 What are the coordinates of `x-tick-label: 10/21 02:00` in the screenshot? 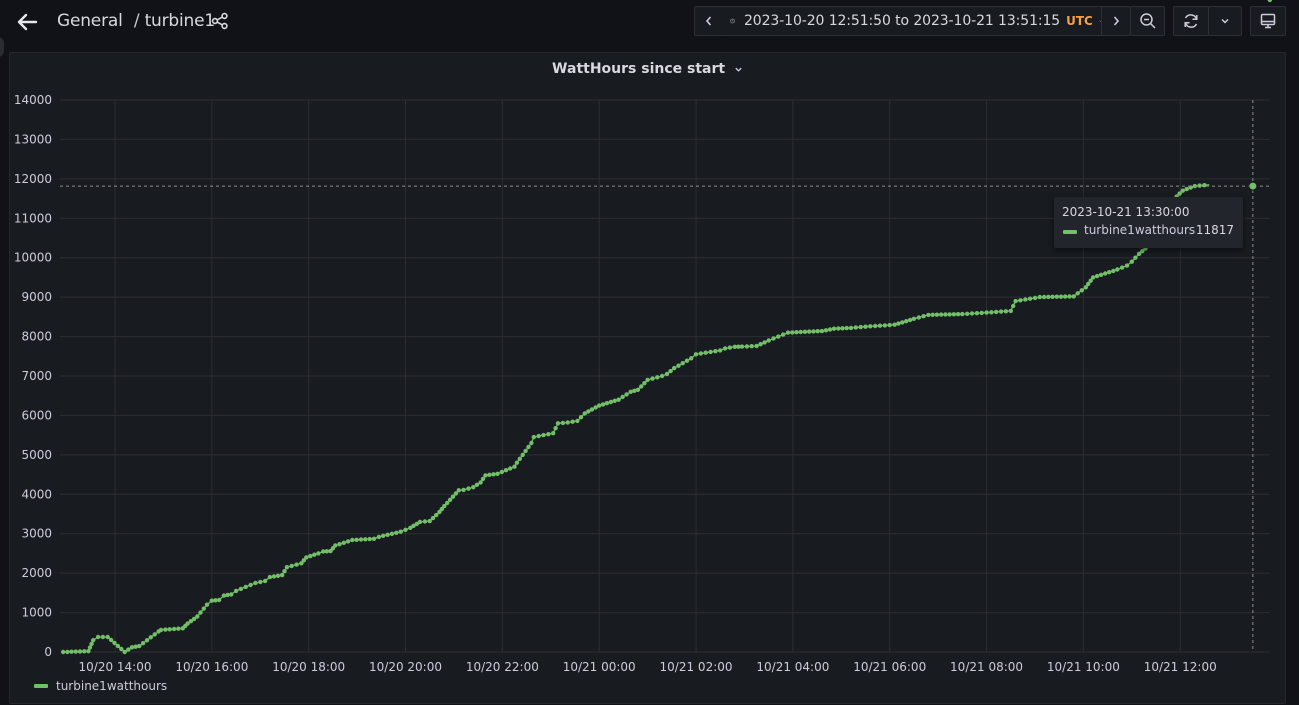 It's located at (696, 667).